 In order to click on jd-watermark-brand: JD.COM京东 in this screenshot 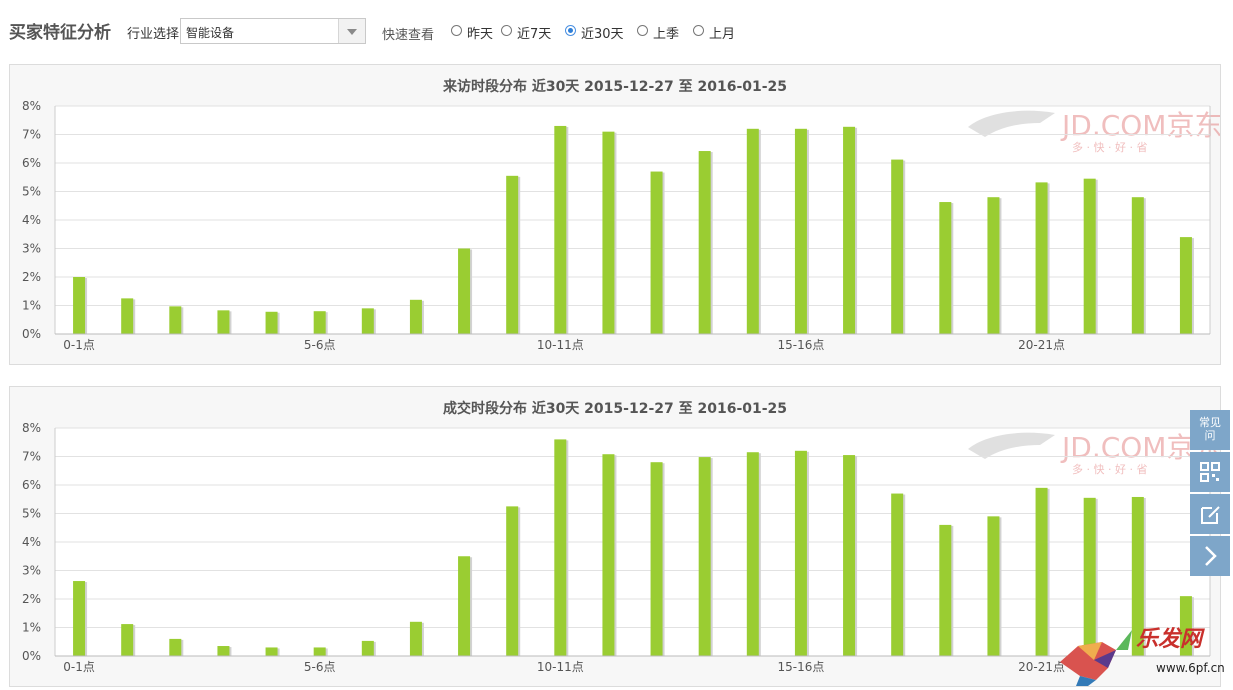, I will do `click(1140, 125)`.